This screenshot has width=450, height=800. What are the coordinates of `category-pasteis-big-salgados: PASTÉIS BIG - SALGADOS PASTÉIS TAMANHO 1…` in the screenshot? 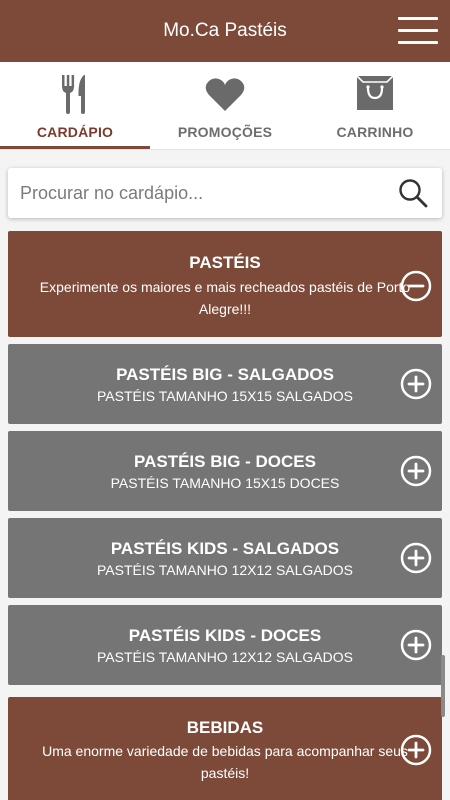 It's located at (225, 384).